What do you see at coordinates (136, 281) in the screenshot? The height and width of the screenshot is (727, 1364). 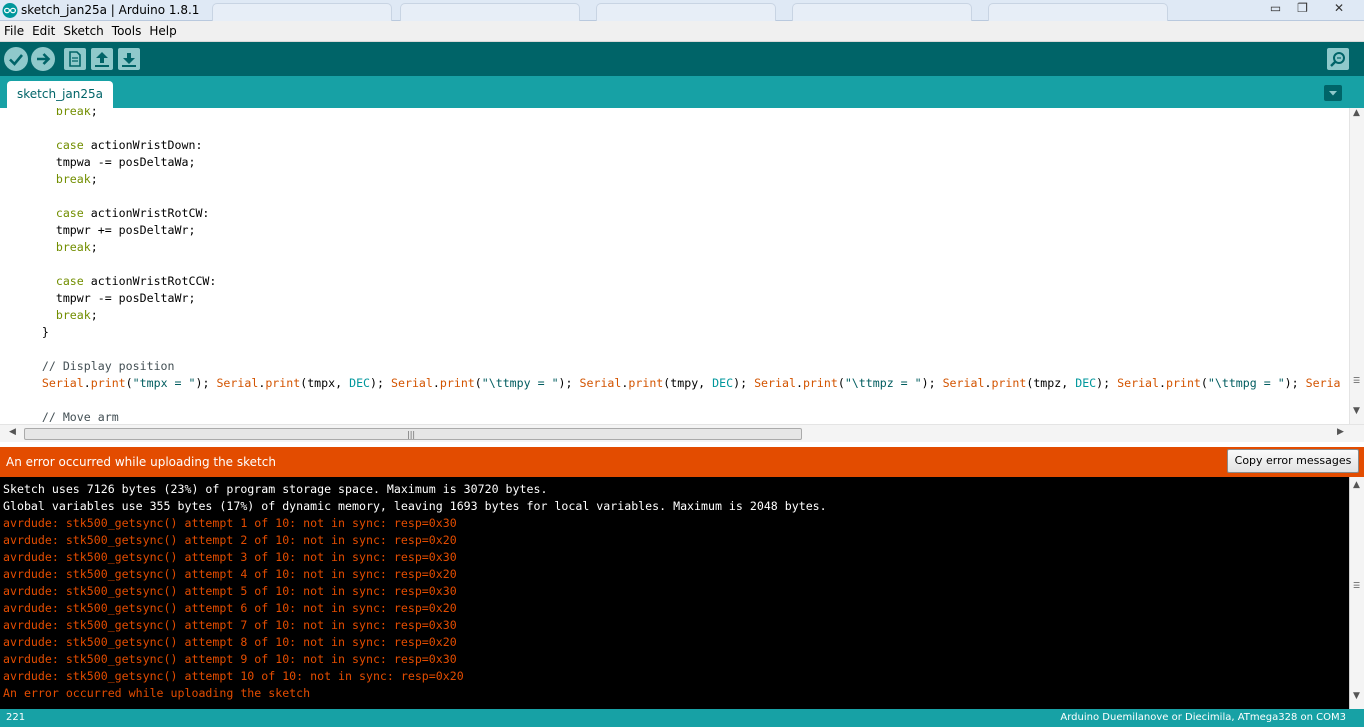 I see `code-line: case actionWristRotCCW:` at bounding box center [136, 281].